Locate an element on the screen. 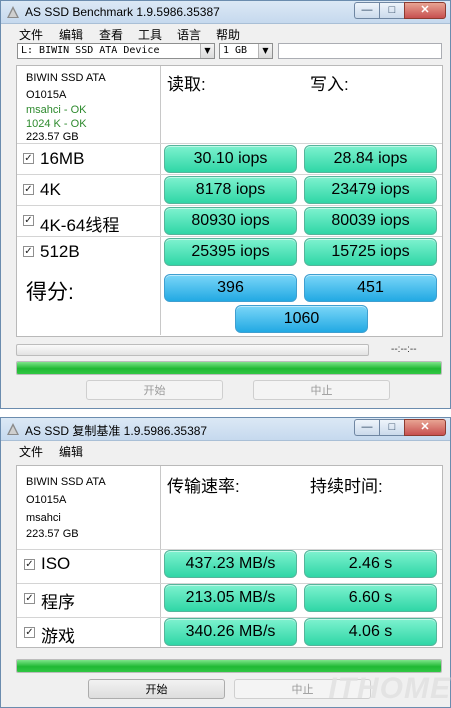 Image resolution: width=451 pixels, height=708 pixels. copy-progress-bar is located at coordinates (229, 666).